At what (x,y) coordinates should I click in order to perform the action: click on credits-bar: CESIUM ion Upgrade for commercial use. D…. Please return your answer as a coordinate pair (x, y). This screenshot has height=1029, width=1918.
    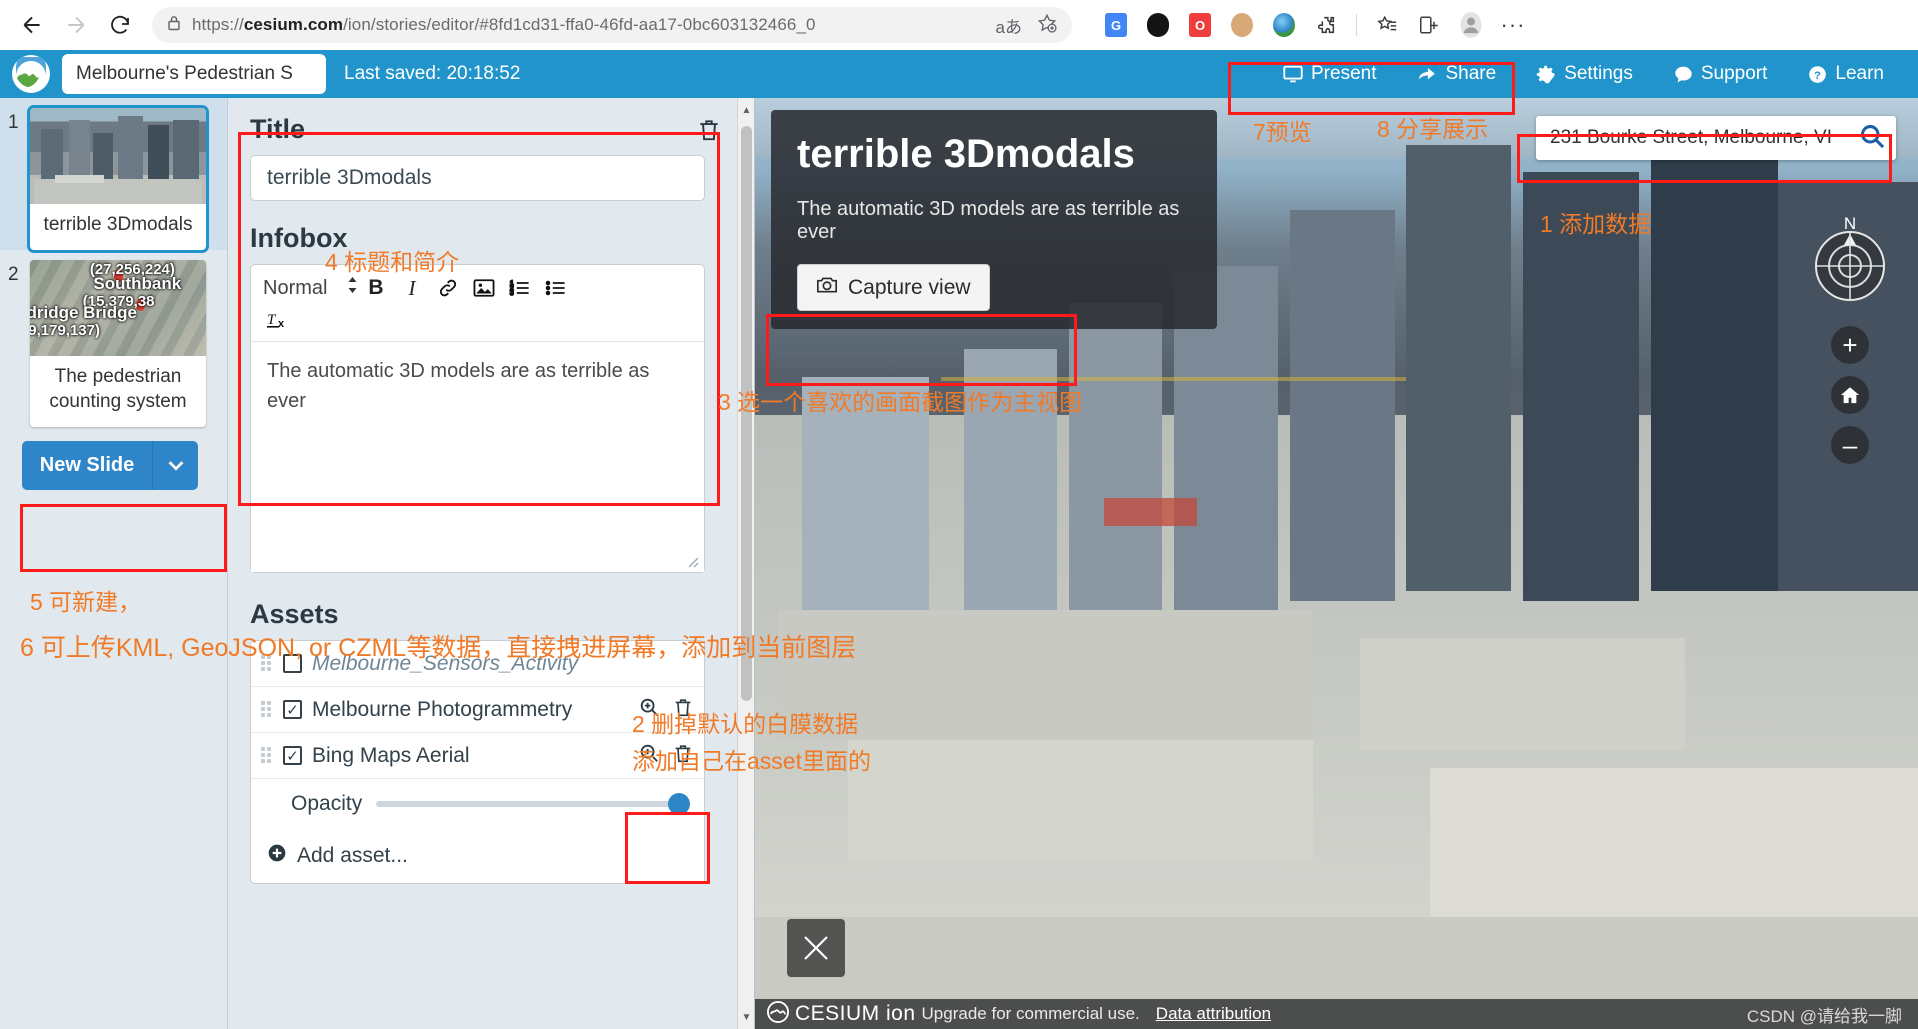
    Looking at the image, I should click on (1336, 1014).